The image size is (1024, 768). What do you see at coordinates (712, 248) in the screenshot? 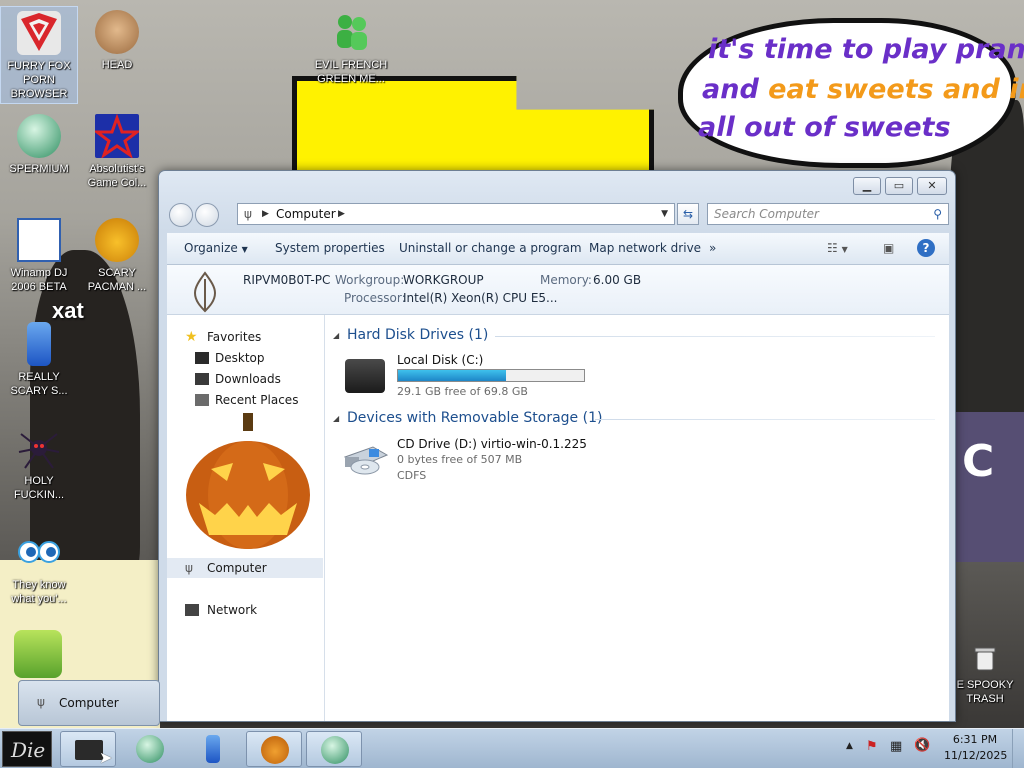
I see `more-commands-button: »` at bounding box center [712, 248].